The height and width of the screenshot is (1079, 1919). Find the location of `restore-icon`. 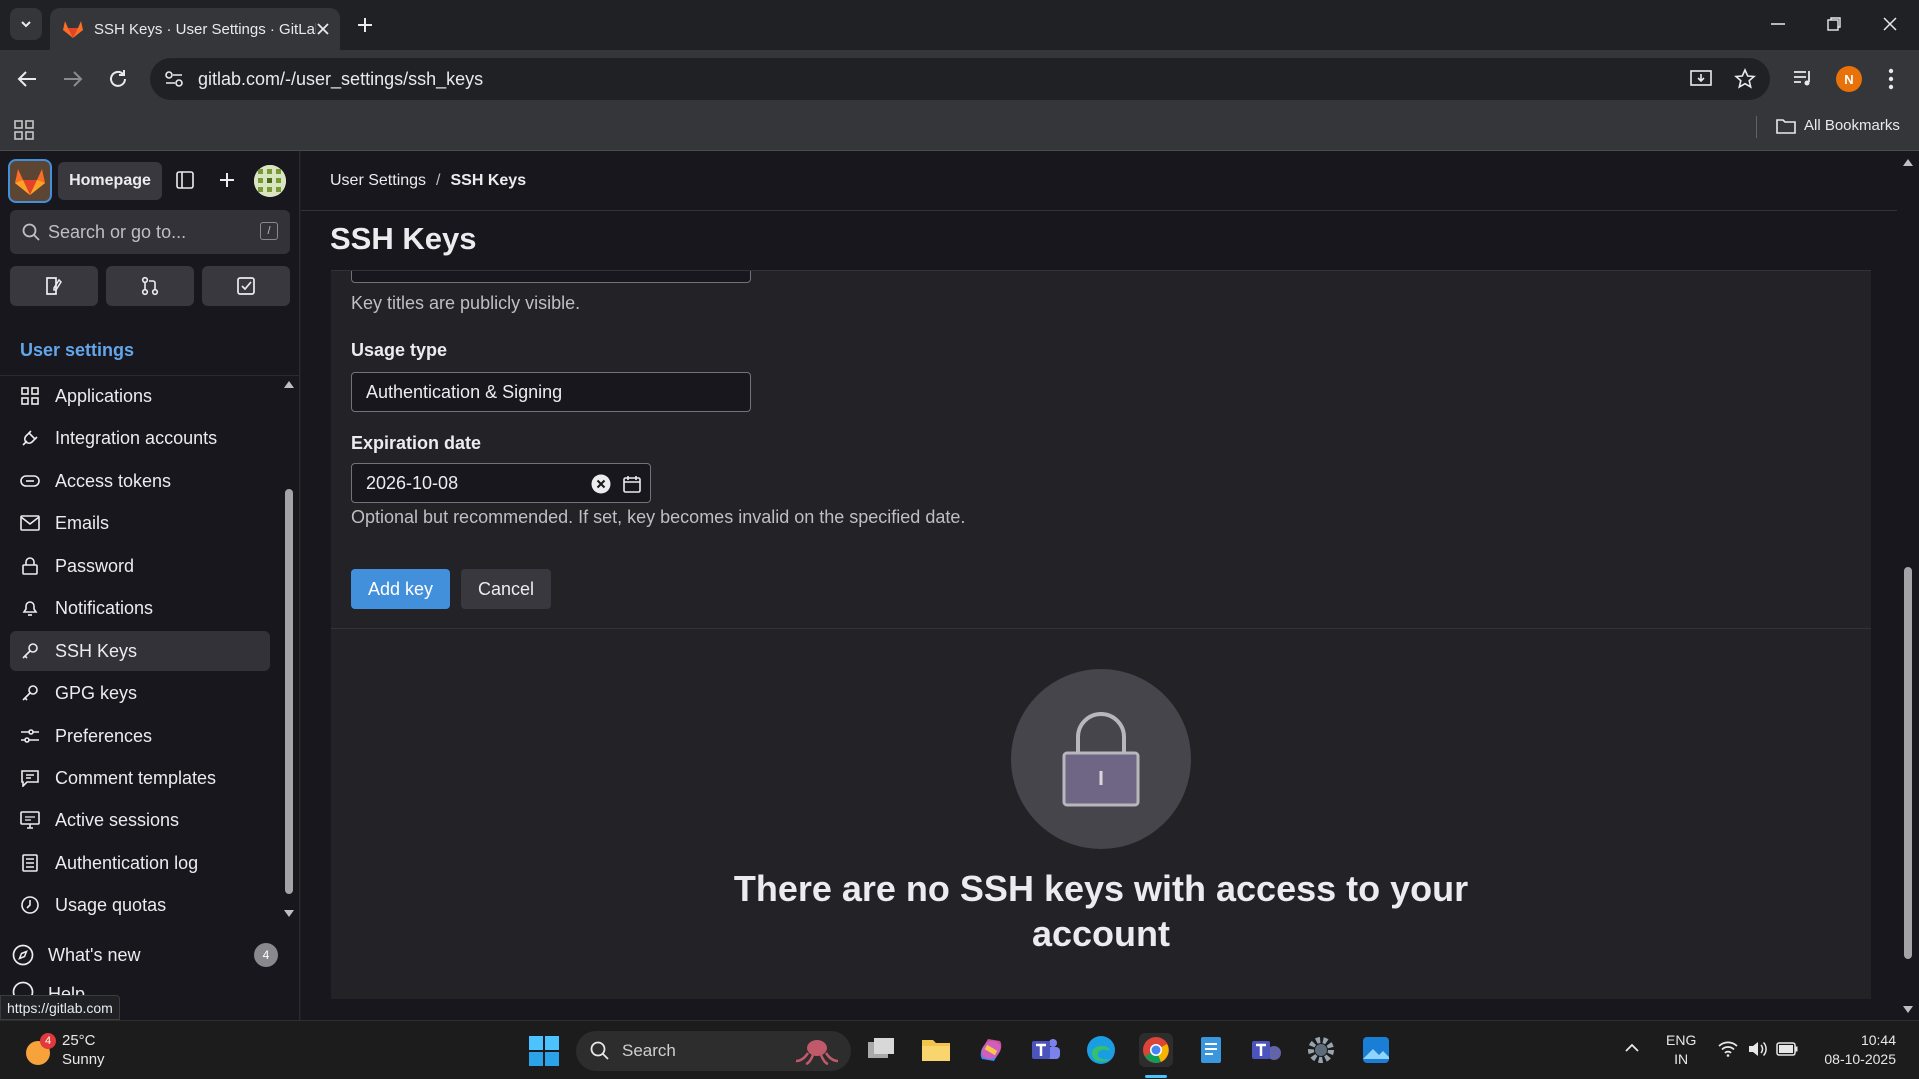

restore-icon is located at coordinates (1834, 24).